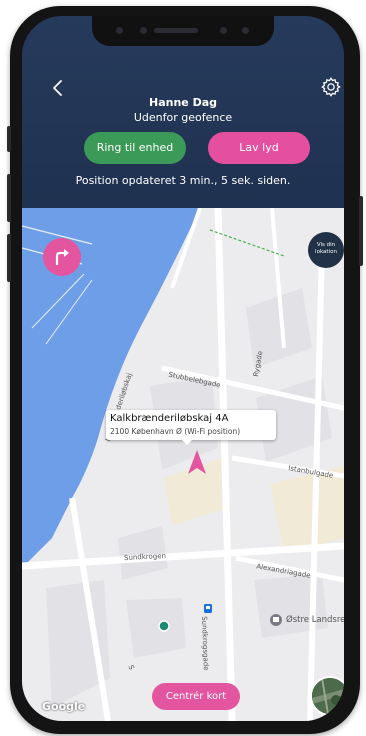 The height and width of the screenshot is (736, 366). I want to click on directions-button, so click(62, 257).